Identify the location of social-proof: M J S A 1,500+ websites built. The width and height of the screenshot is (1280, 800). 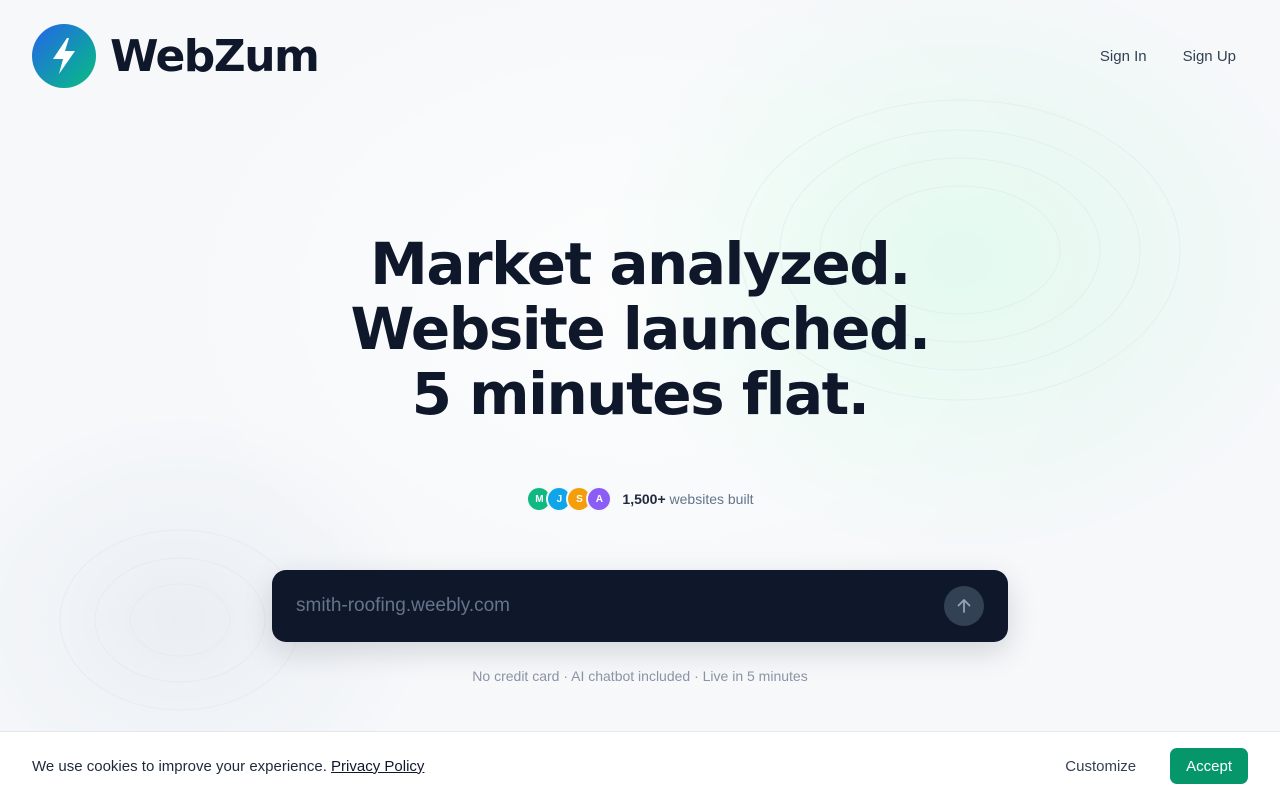
(640, 499).